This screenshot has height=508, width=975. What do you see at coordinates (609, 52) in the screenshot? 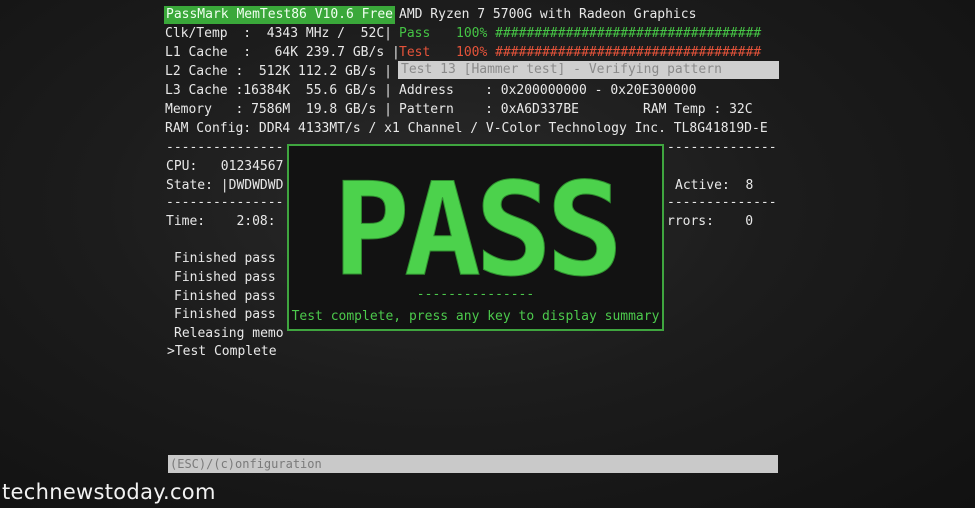
I see `test-progress: 100% ##################################` at bounding box center [609, 52].